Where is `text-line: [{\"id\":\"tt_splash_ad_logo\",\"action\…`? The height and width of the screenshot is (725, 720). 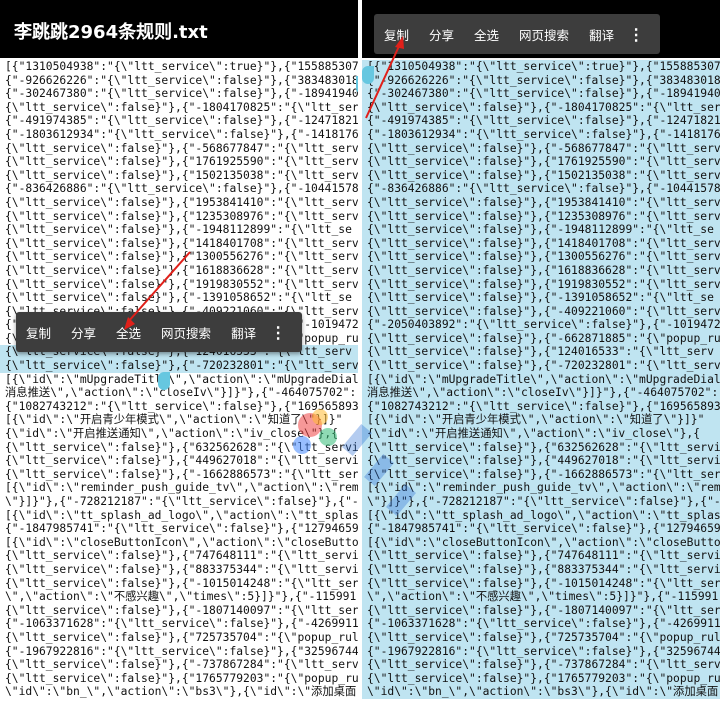
text-line: [{\"id\":\"tt_splash_ad_logo\",\"action\… is located at coordinates (181, 515).